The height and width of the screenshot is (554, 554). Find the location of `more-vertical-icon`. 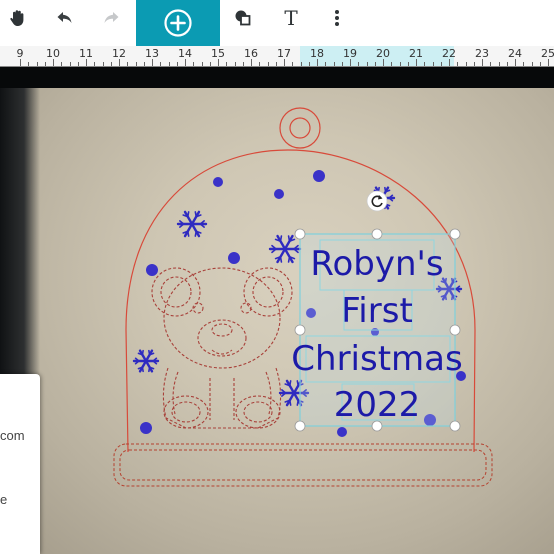

more-vertical-icon is located at coordinates (337, 18).